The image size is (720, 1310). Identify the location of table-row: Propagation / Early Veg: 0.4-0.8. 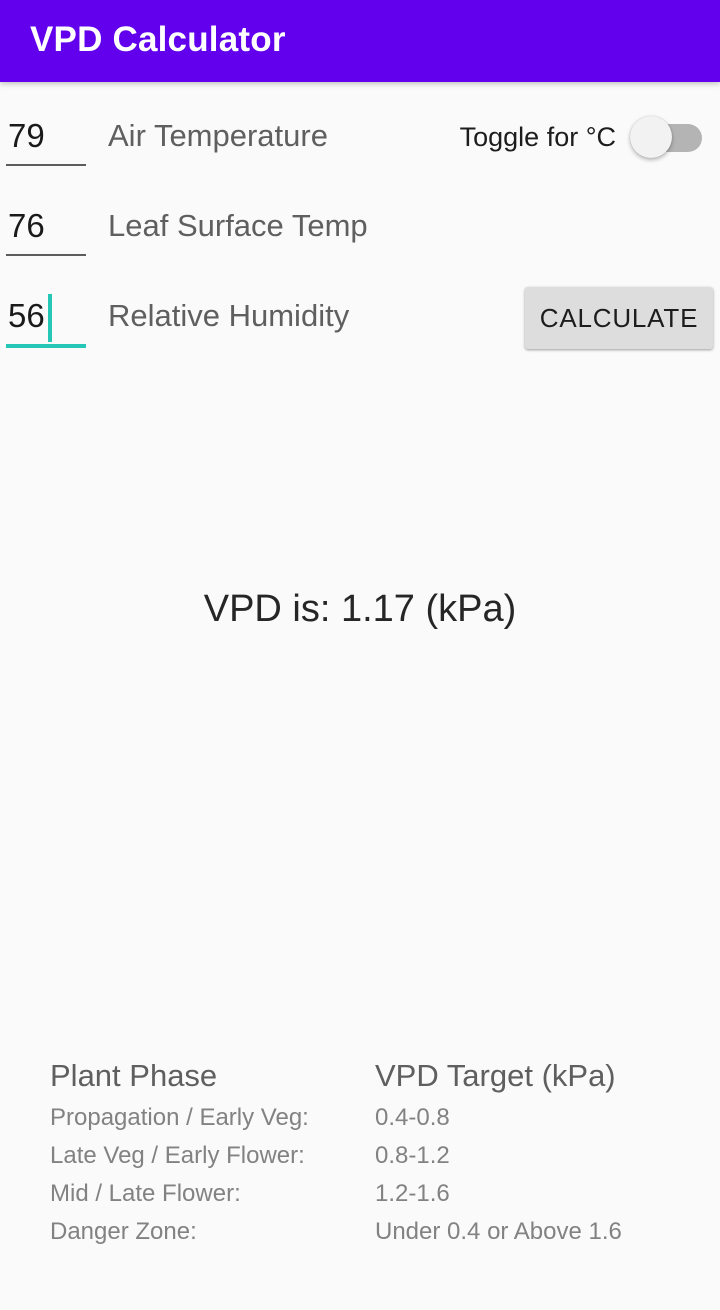
(380, 1123).